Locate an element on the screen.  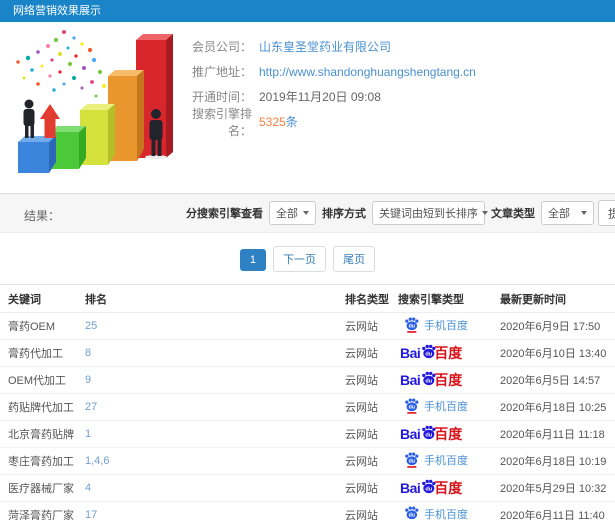
rank-link: 1,4,6 is located at coordinates (207, 461).